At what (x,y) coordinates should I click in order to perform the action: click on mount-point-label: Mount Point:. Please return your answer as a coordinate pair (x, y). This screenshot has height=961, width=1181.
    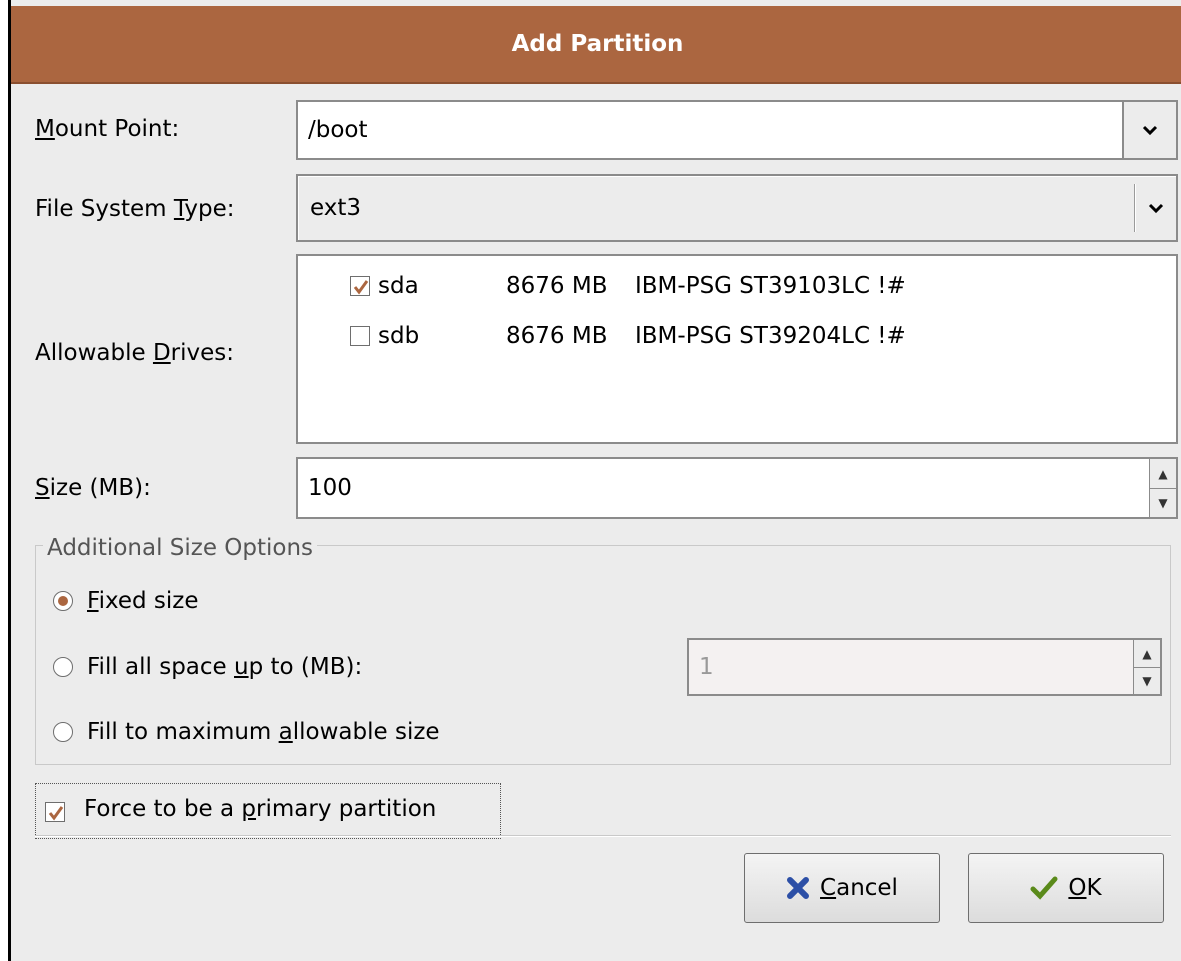
    Looking at the image, I should click on (107, 129).